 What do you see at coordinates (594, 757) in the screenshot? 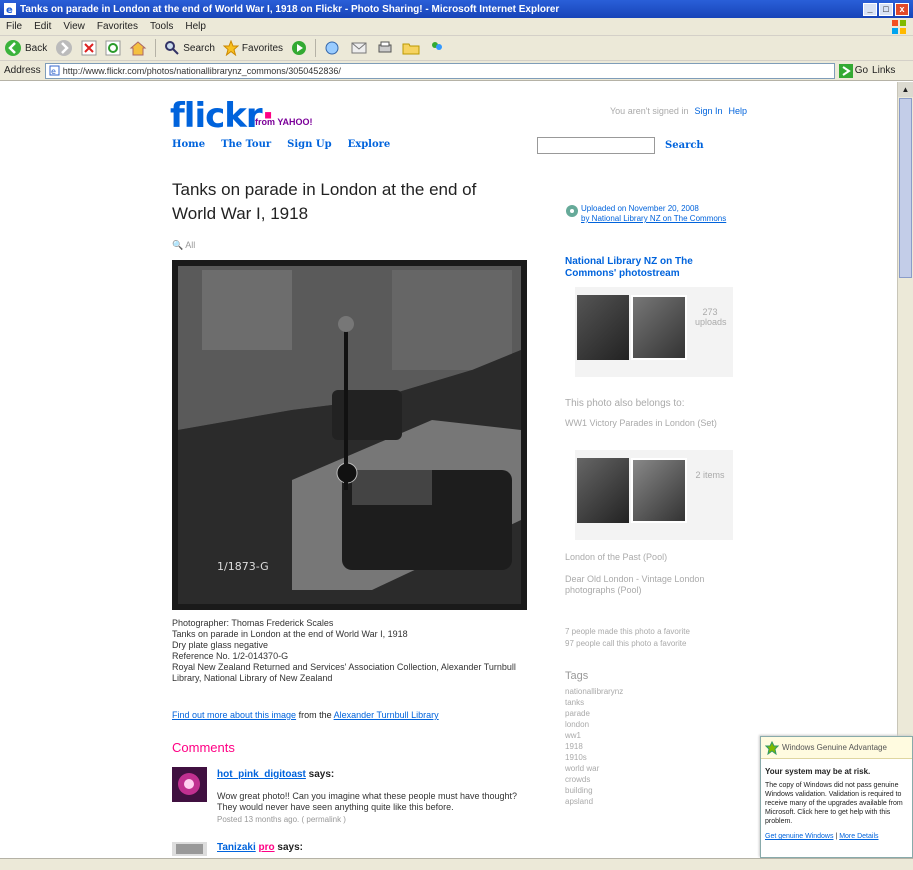
I see `tag-item: 1910s` at bounding box center [594, 757].